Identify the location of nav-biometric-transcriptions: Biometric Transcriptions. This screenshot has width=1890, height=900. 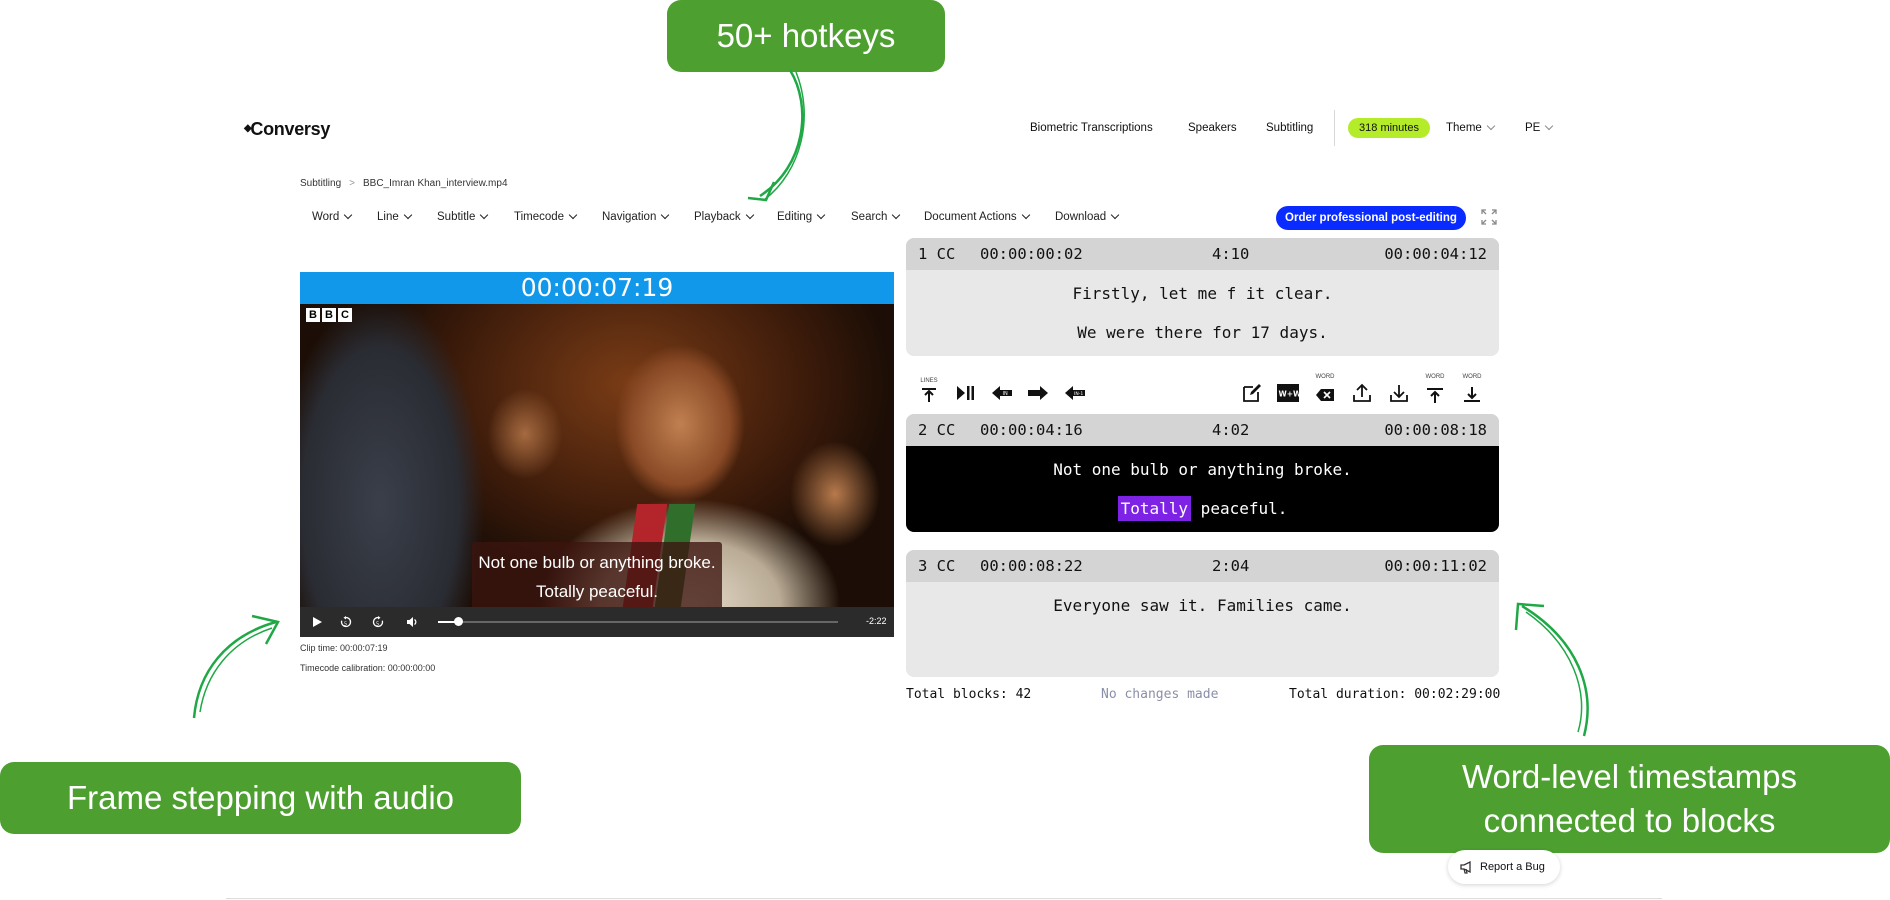
(1091, 128).